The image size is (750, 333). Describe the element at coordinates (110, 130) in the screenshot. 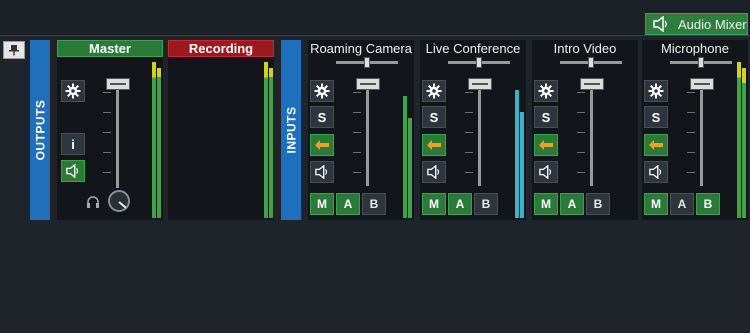

I see `master-strip: Master i` at that location.